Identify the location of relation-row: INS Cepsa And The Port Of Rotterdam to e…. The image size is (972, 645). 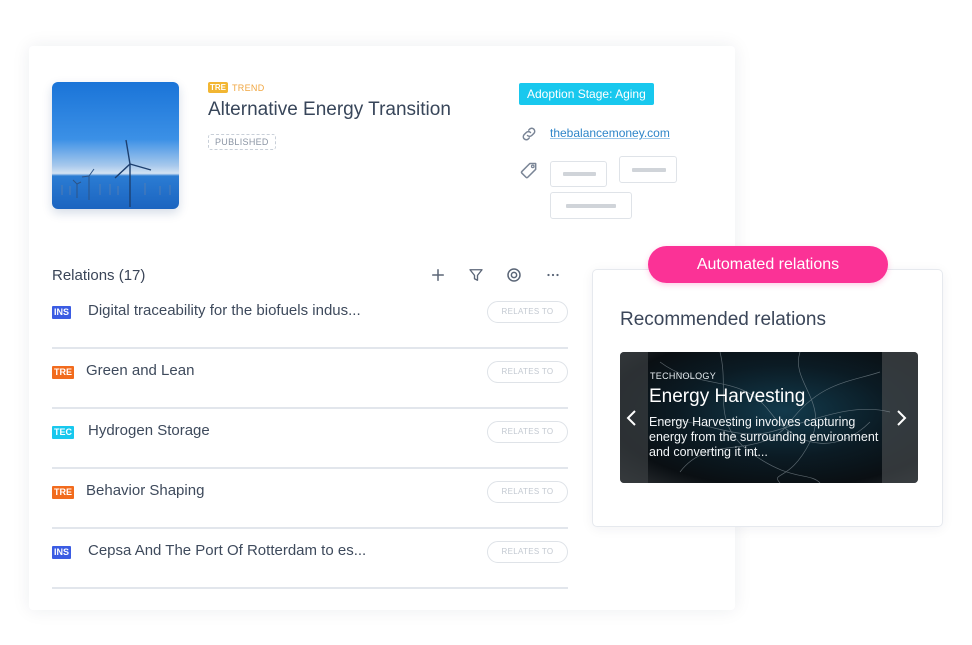
(310, 559).